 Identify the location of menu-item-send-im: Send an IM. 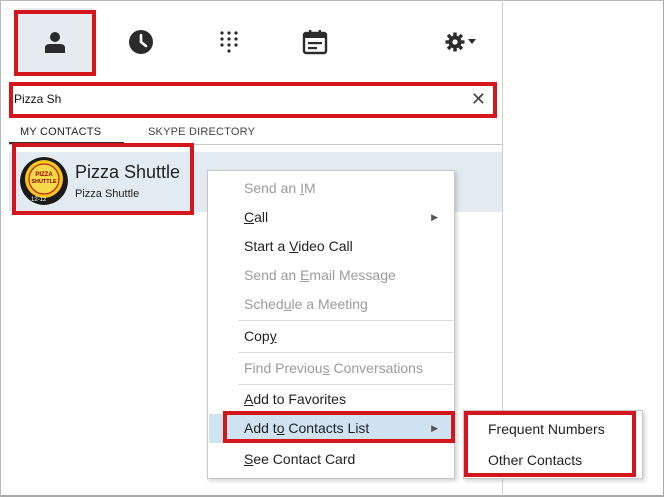
(330, 188).